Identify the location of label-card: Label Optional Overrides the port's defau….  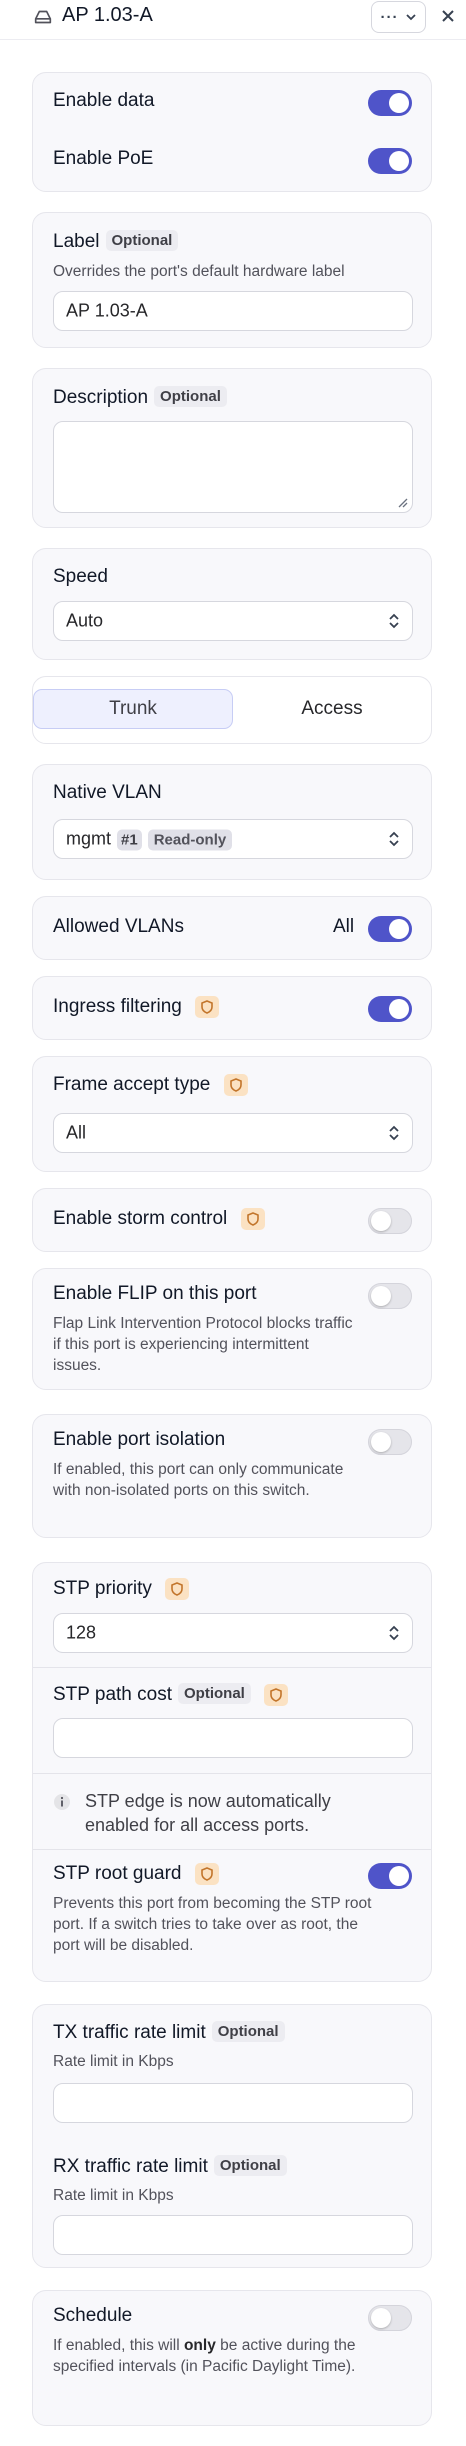
(232, 280).